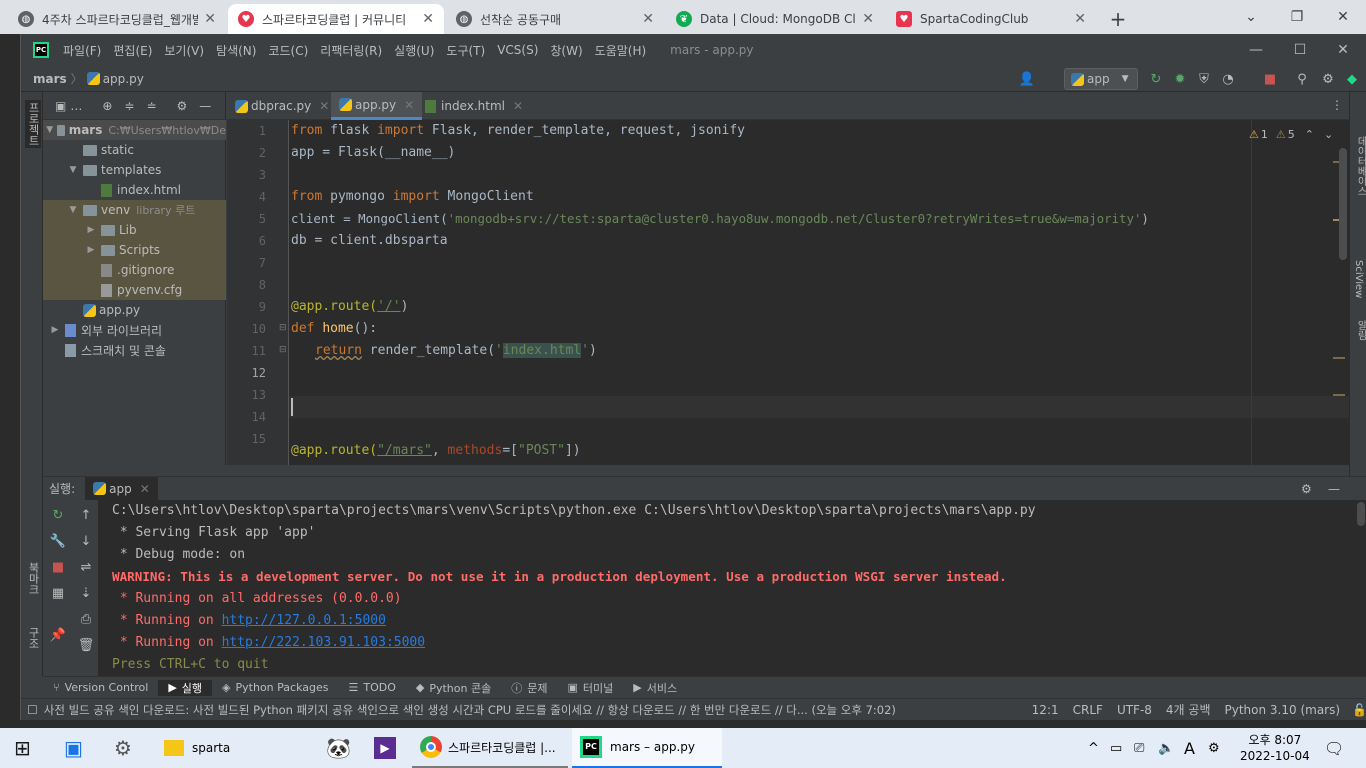 This screenshot has width=1366, height=768. What do you see at coordinates (1116, 748) in the screenshot?
I see `battery-icon: ▭` at bounding box center [1116, 748].